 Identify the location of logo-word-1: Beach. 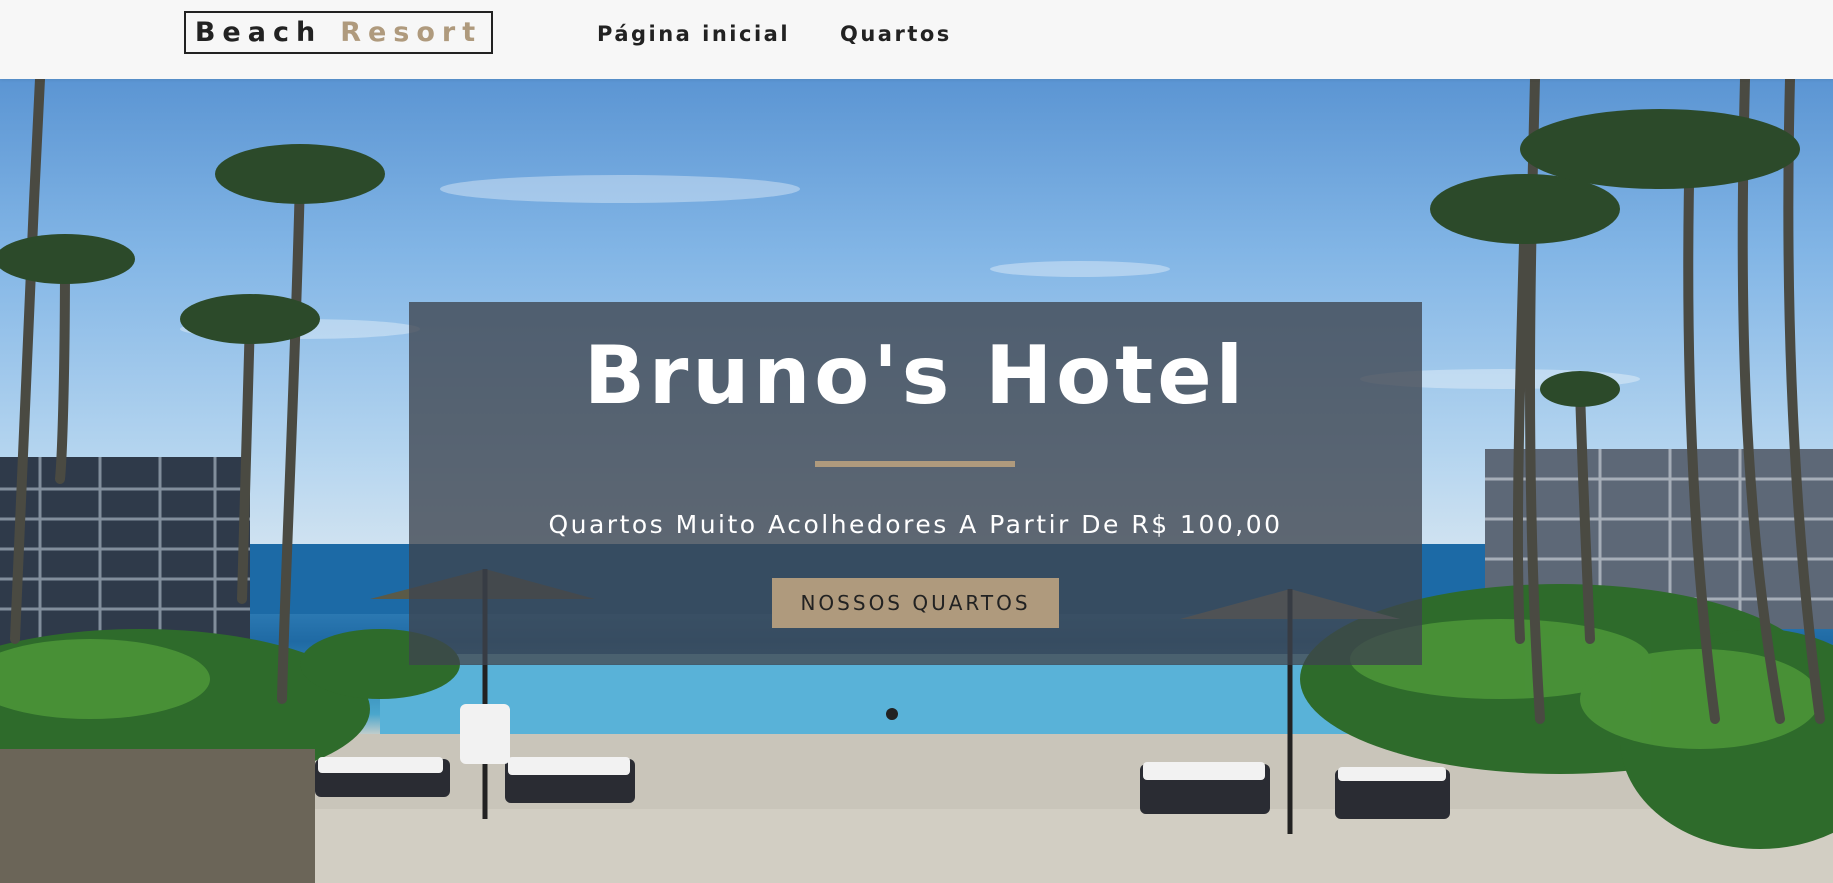
(258, 32).